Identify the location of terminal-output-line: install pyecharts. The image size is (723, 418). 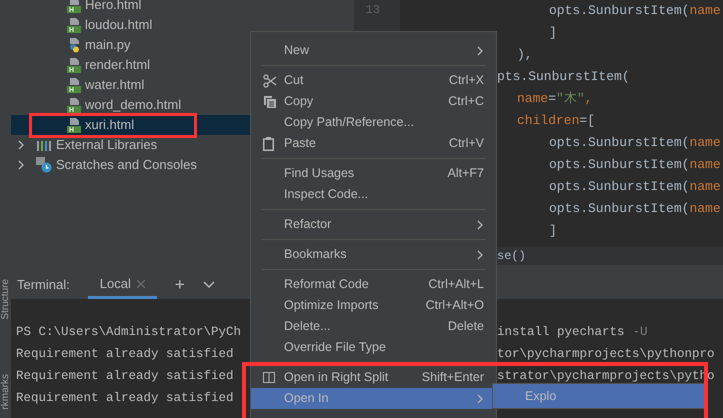
(561, 332).